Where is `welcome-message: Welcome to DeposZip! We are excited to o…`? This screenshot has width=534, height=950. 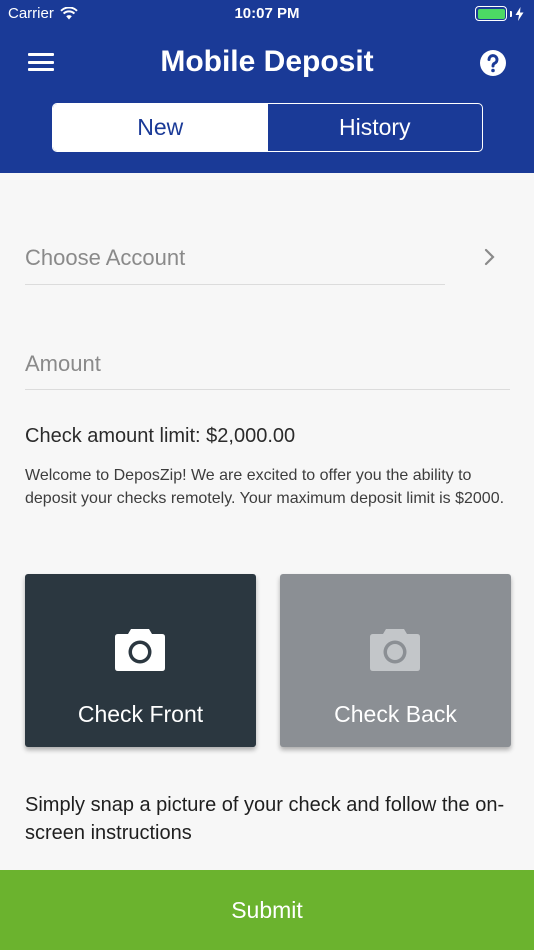
welcome-message: Welcome to DeposZip! We are excited to o… is located at coordinates (265, 487).